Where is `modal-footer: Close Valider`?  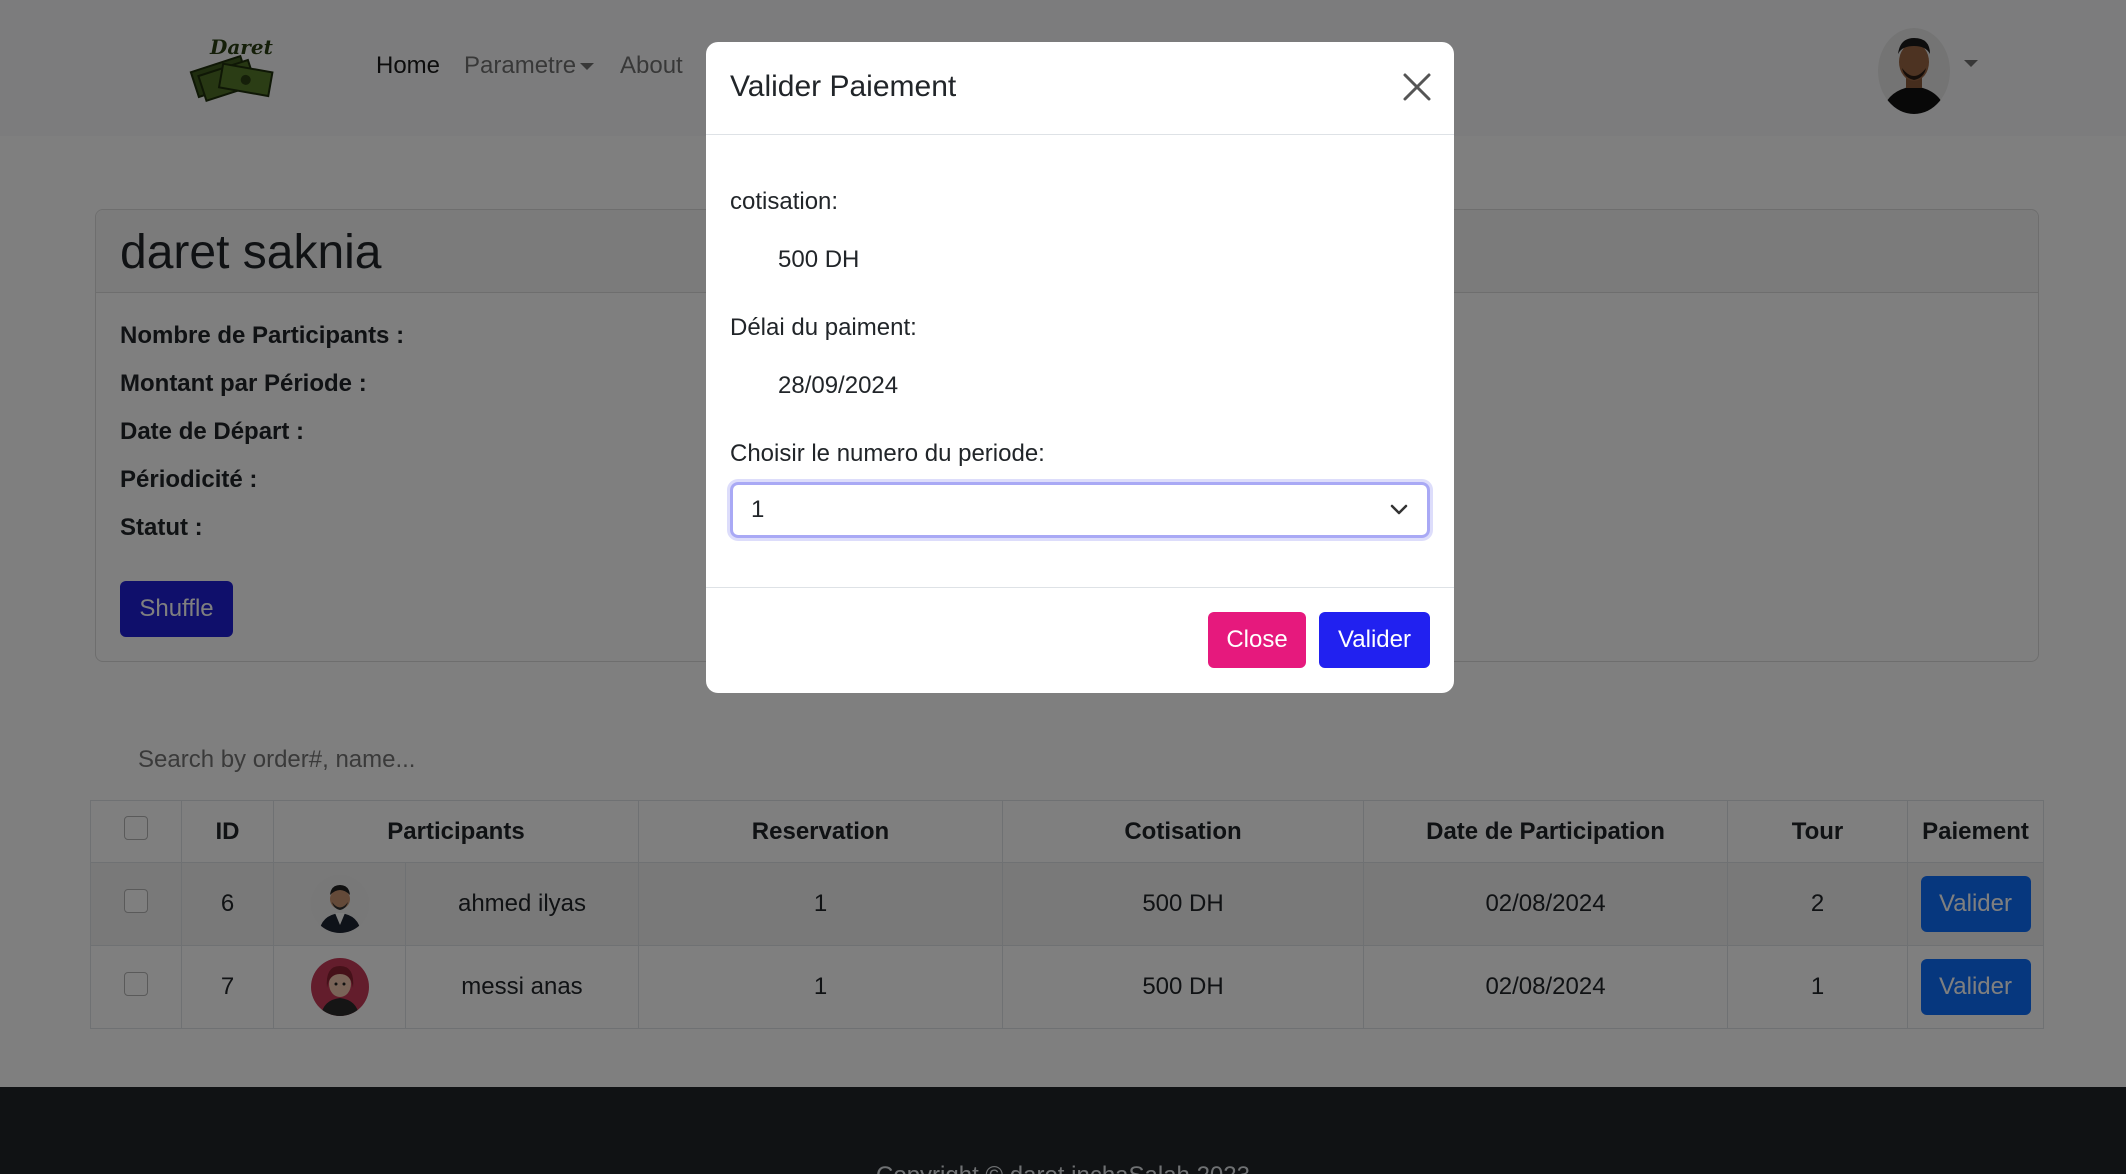
modal-footer: Close Valider is located at coordinates (1080, 640).